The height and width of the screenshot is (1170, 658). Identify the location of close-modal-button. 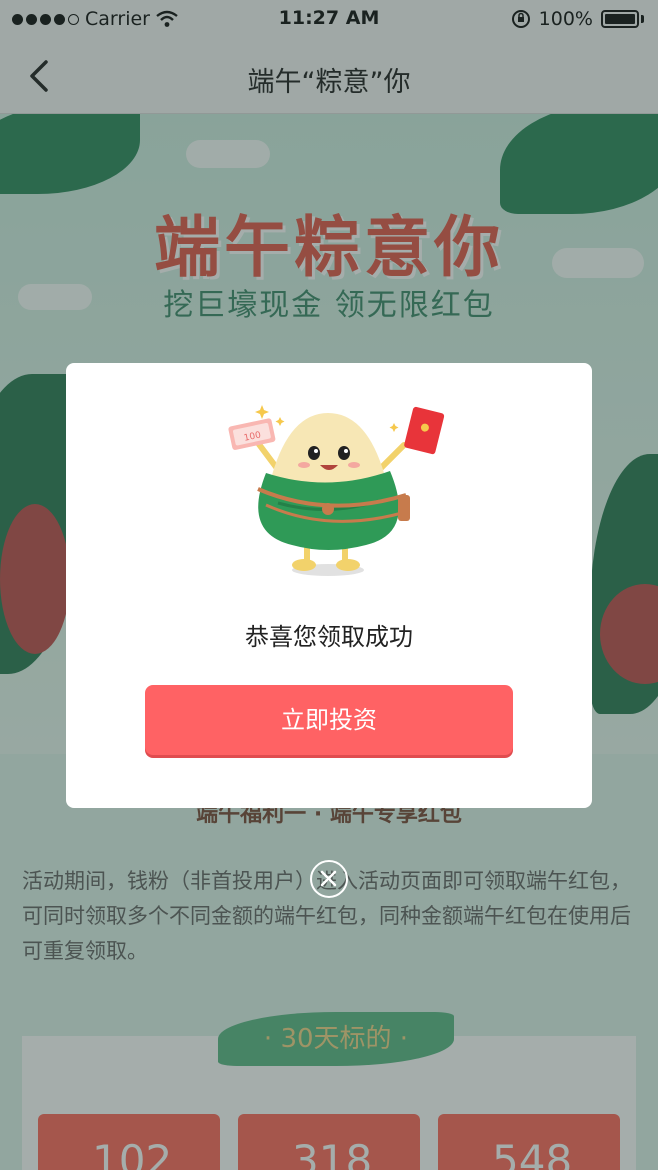
(329, 879).